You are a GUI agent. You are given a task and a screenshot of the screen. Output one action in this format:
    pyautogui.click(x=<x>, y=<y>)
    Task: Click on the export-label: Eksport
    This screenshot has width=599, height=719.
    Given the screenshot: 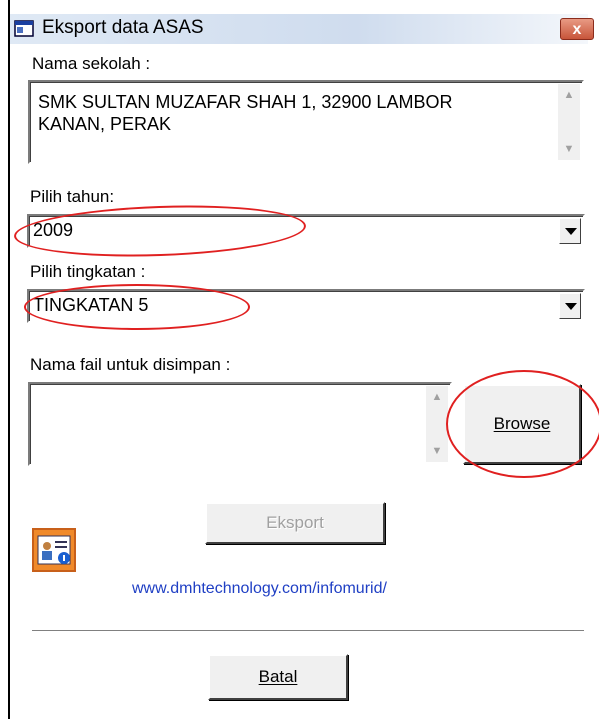 What is the action you would take?
    pyautogui.click(x=295, y=522)
    